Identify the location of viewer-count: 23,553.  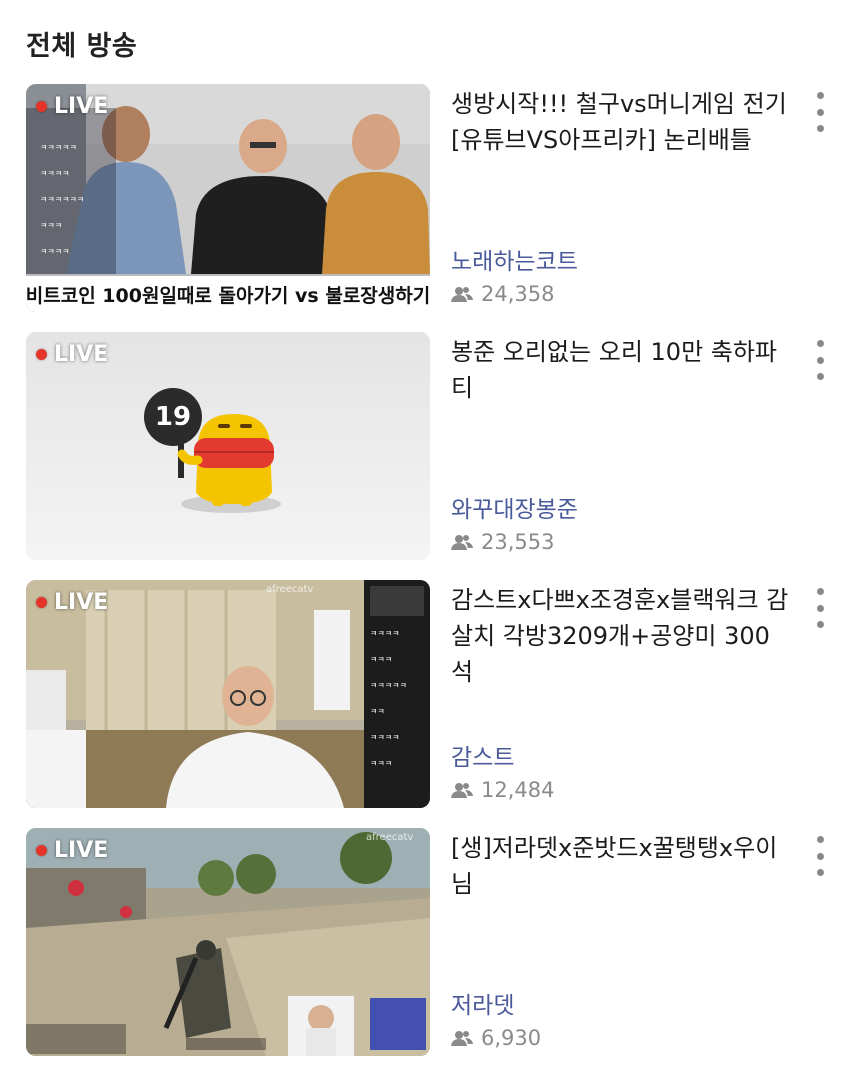
(502, 542).